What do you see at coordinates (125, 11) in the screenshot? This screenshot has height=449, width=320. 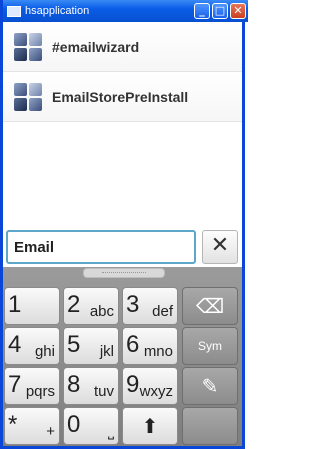 I see `title-bar: hsapplication _ □ ✕` at bounding box center [125, 11].